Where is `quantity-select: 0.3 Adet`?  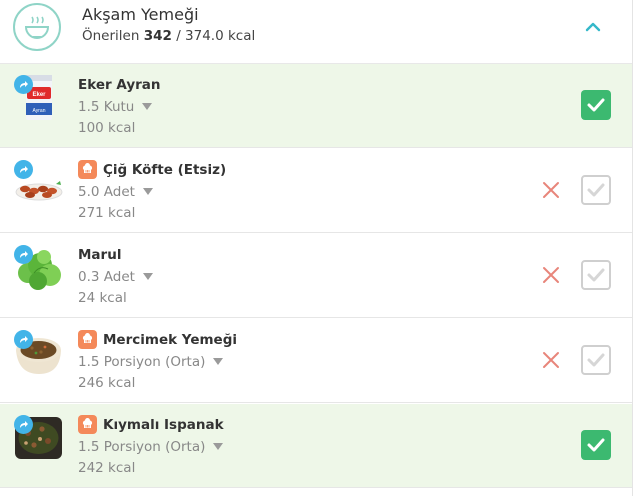
quantity-select: 0.3 Adet is located at coordinates (115, 277).